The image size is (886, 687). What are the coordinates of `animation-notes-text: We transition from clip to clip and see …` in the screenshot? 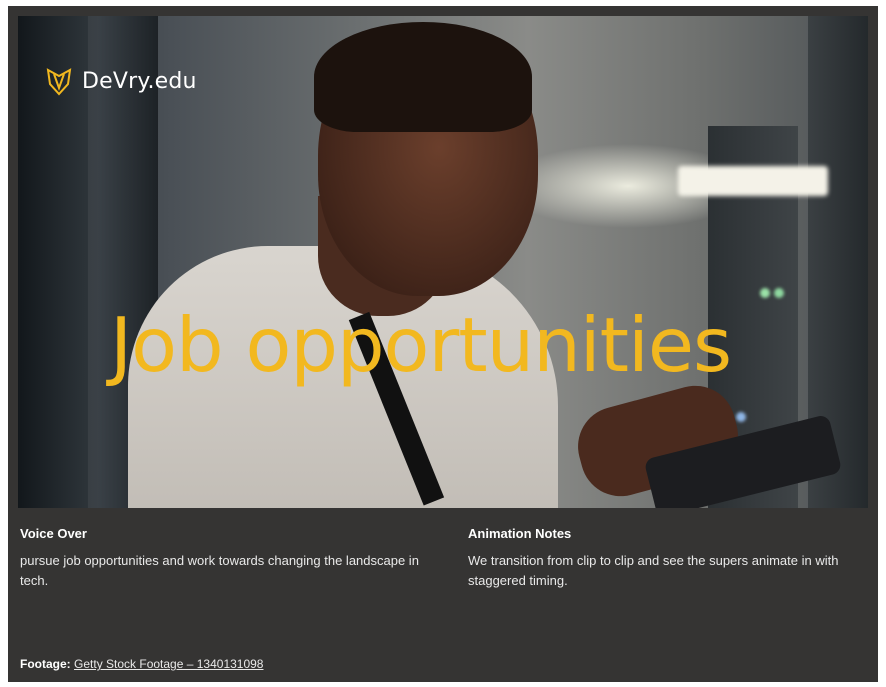 It's located at (653, 570).